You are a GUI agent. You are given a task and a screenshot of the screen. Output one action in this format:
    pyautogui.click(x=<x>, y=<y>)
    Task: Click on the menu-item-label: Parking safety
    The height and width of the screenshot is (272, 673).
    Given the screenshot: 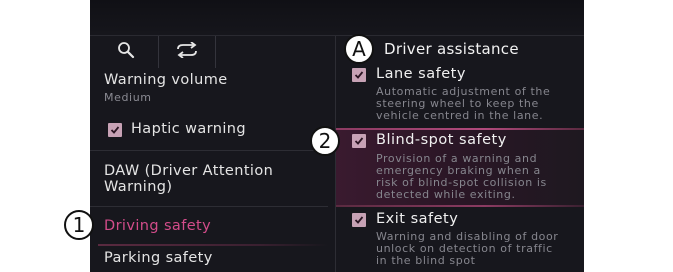 What is the action you would take?
    pyautogui.click(x=158, y=258)
    